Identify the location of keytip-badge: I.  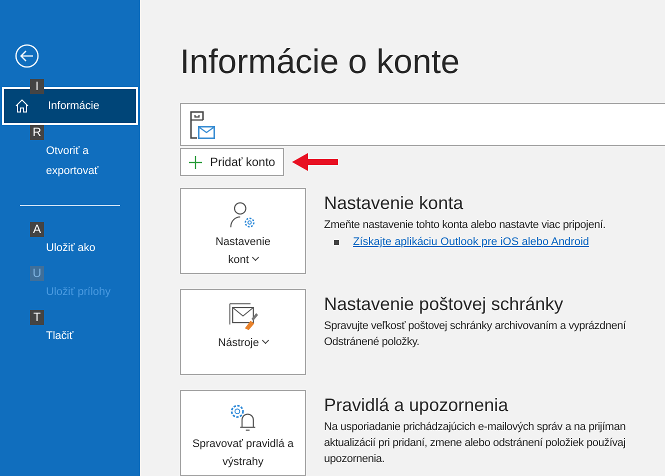
(37, 86).